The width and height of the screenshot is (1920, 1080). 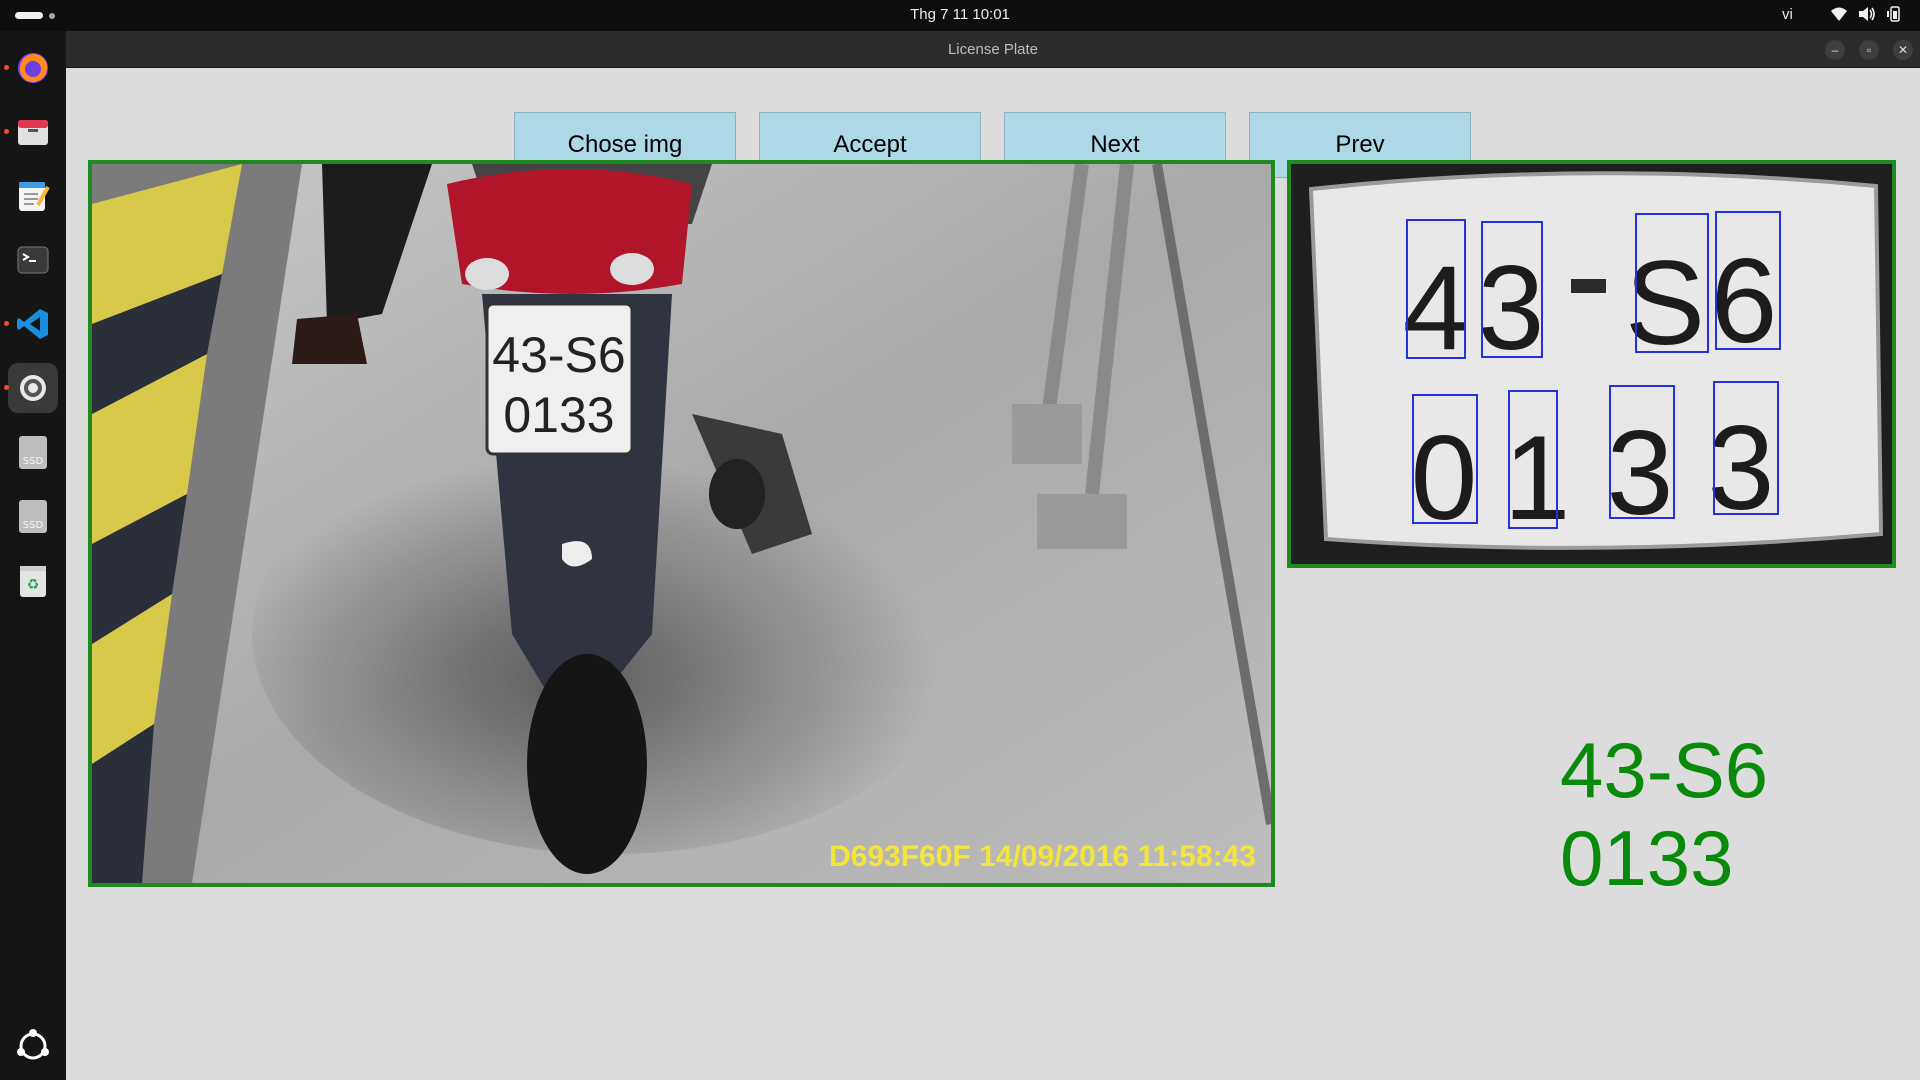 What do you see at coordinates (1835, 50) in the screenshot?
I see `minimize-button: –` at bounding box center [1835, 50].